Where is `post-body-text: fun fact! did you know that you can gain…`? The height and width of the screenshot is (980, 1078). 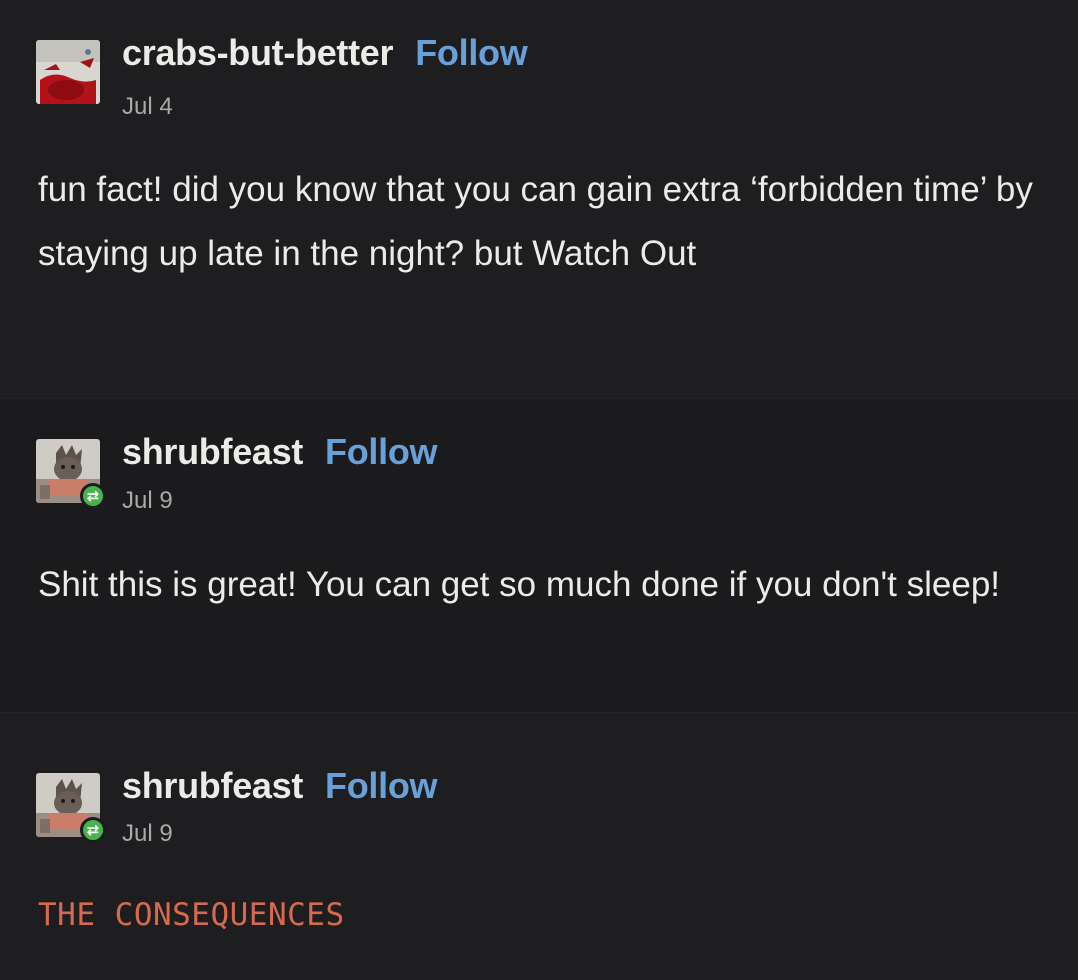 post-body-text: fun fact! did you know that you can gain… is located at coordinates (535, 221).